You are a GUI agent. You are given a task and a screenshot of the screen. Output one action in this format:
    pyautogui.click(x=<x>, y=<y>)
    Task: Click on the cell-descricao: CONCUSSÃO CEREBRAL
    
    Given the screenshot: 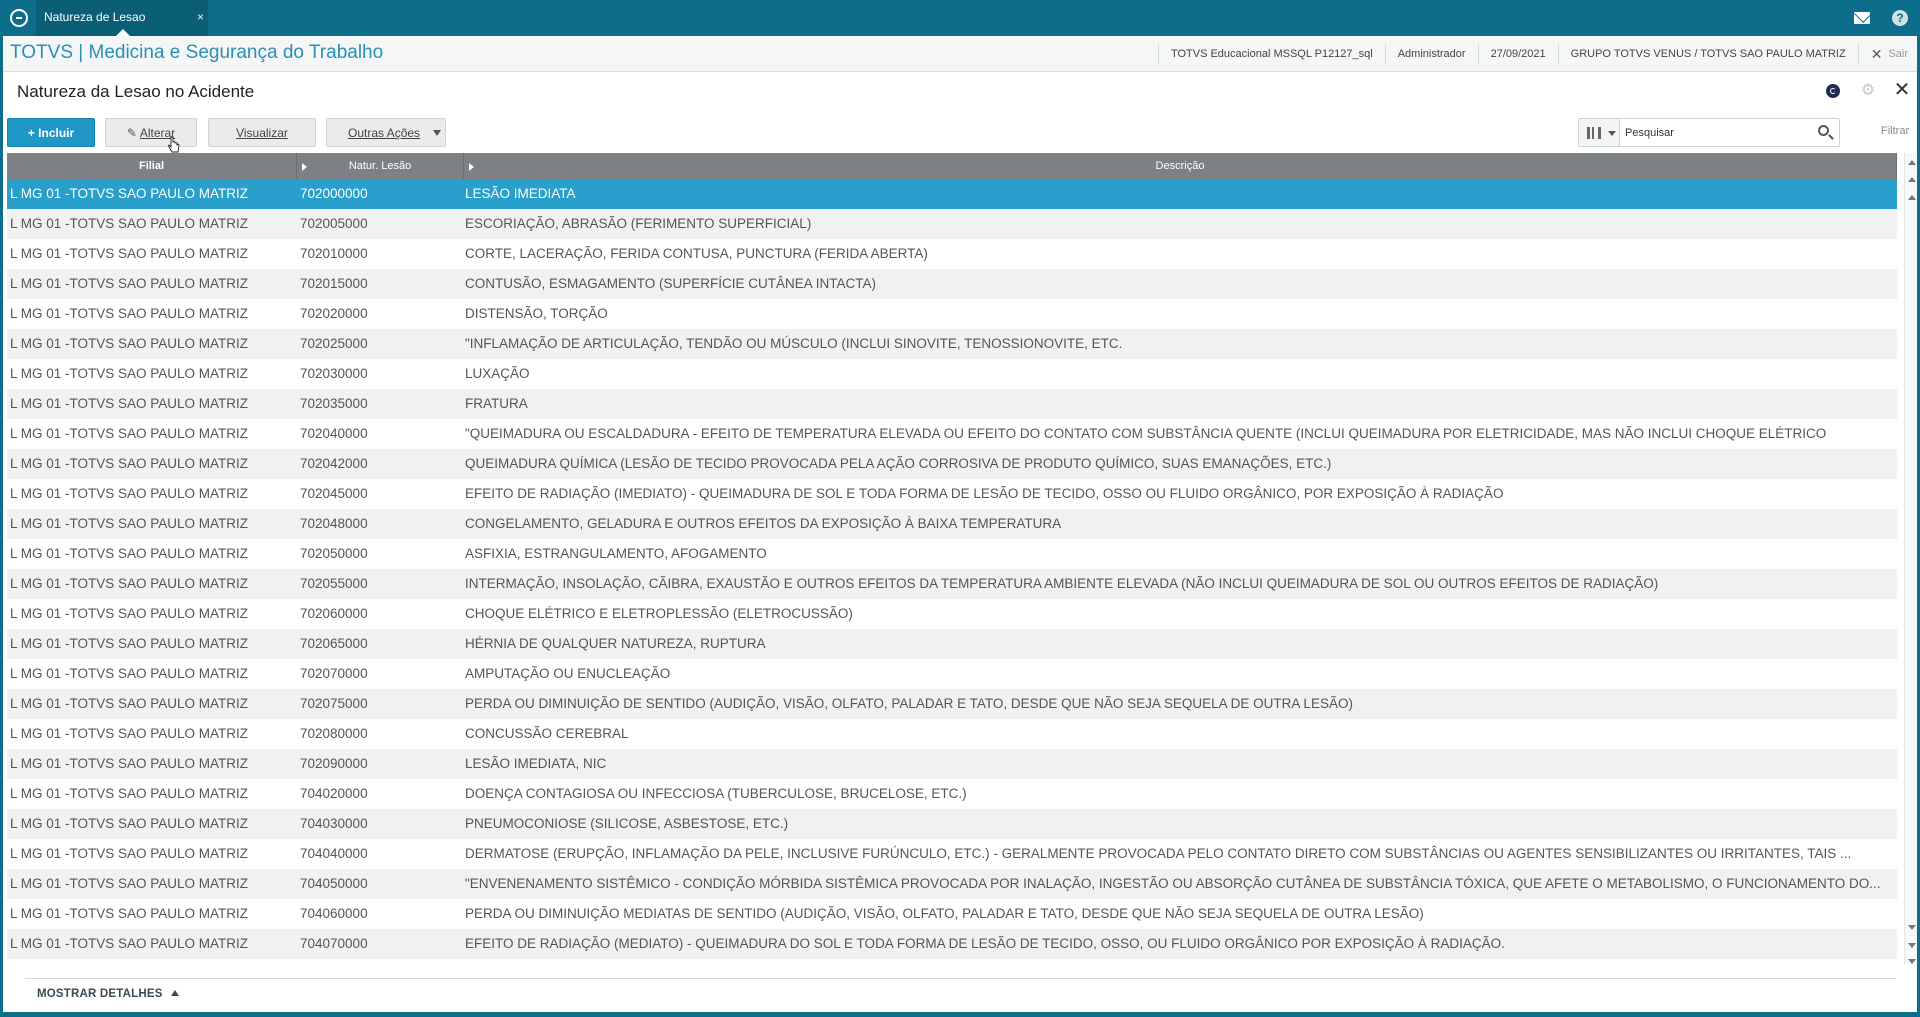 What is the action you would take?
    pyautogui.click(x=547, y=733)
    